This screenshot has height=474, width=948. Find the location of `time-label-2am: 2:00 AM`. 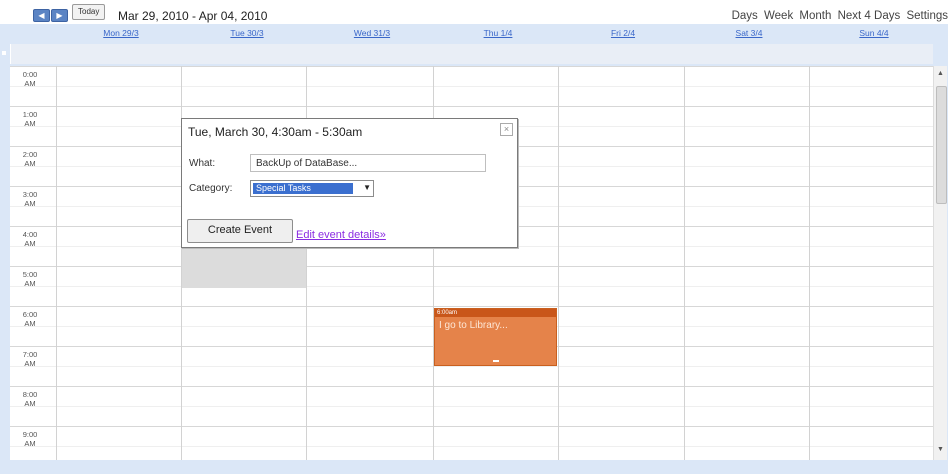

time-label-2am: 2:00 AM is located at coordinates (30, 159).